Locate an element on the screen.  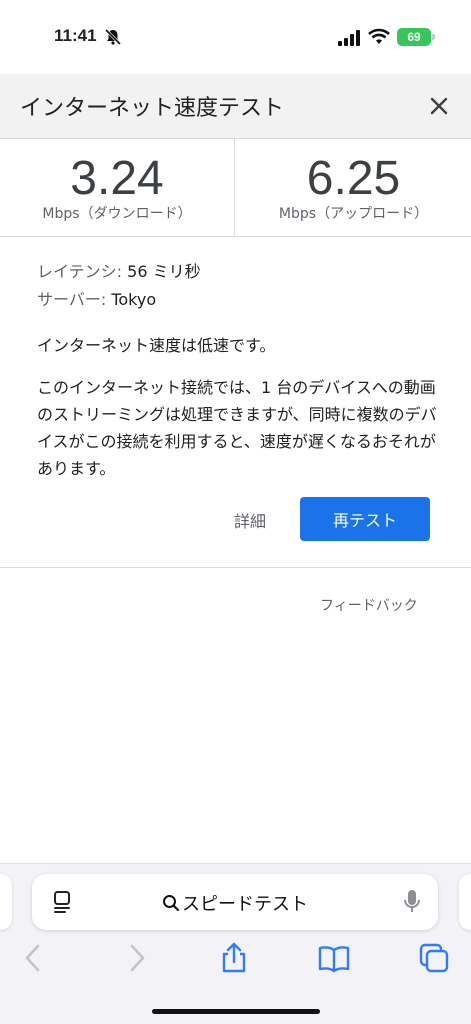
sheet-header: インターネット速度テスト is located at coordinates (235, 106).